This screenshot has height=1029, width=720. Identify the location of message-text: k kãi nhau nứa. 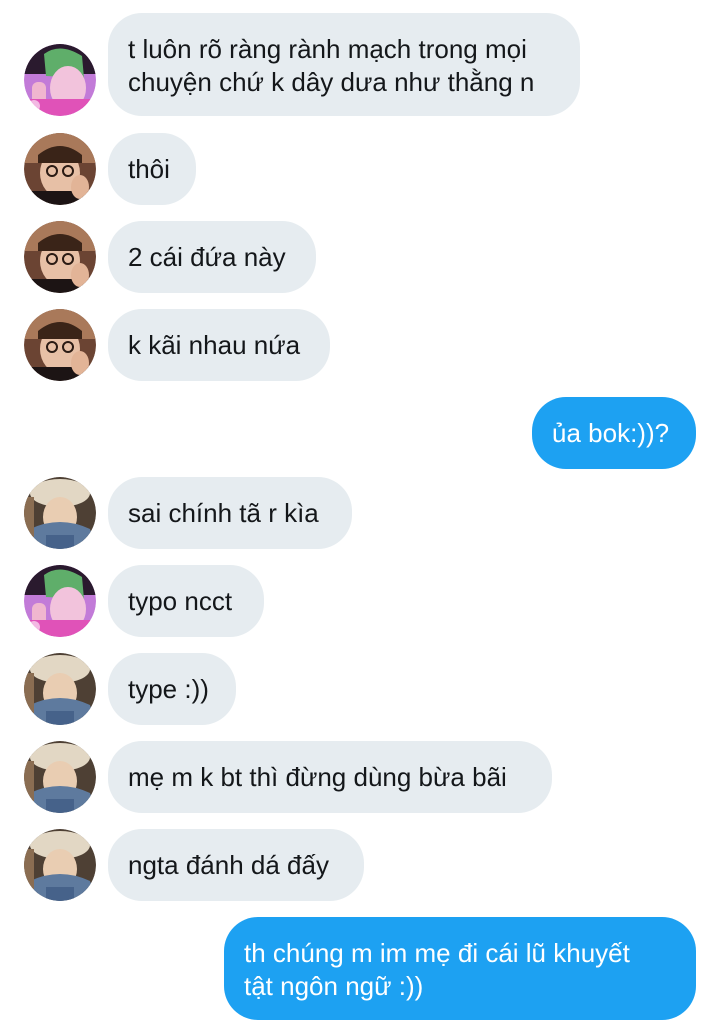
(214, 345).